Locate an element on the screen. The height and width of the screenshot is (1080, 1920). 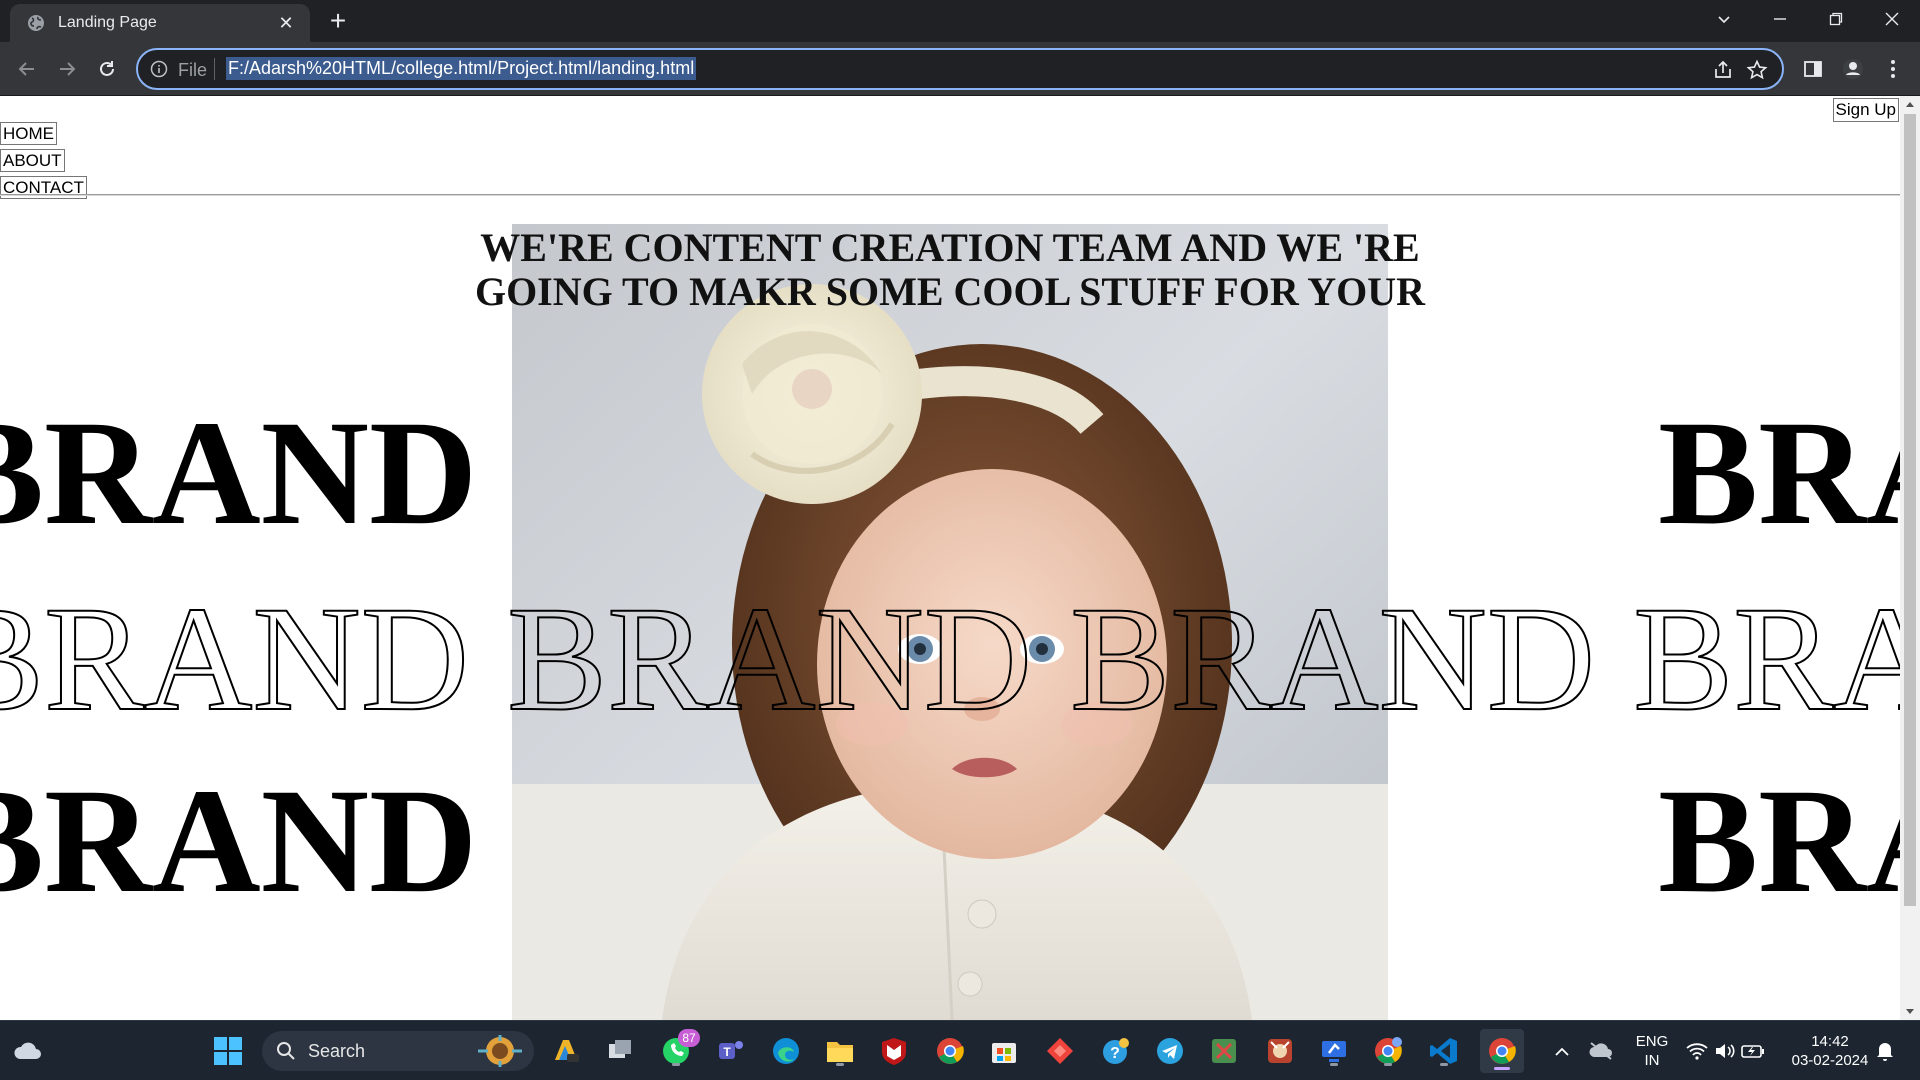
info-icon is located at coordinates (159, 69).